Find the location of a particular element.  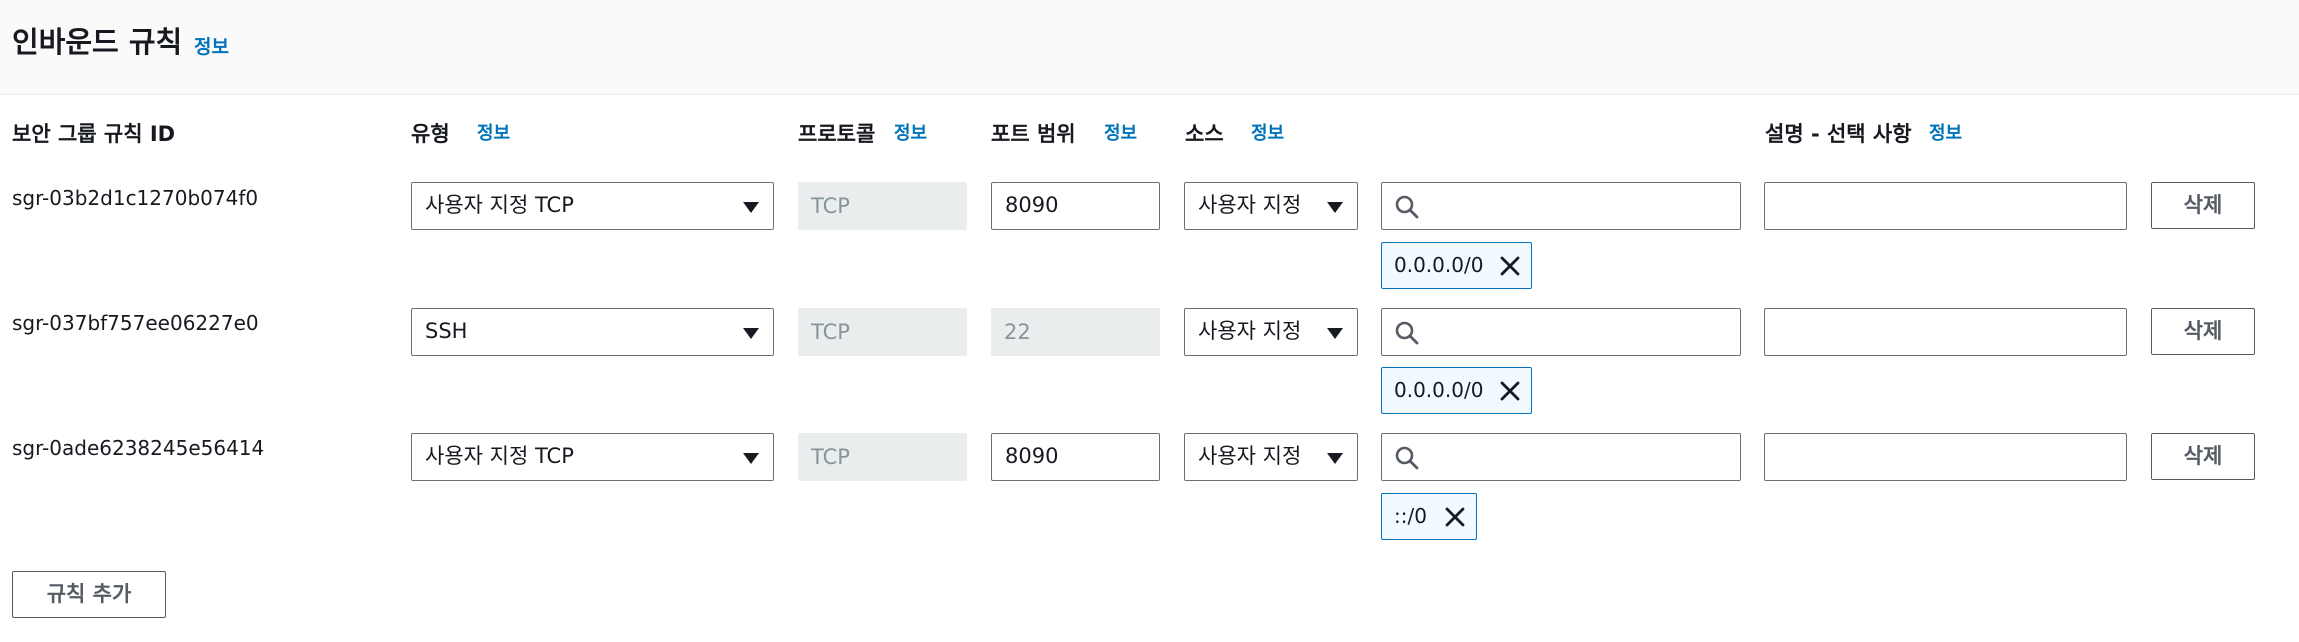

column-source: 소스 is located at coordinates (1204, 134).